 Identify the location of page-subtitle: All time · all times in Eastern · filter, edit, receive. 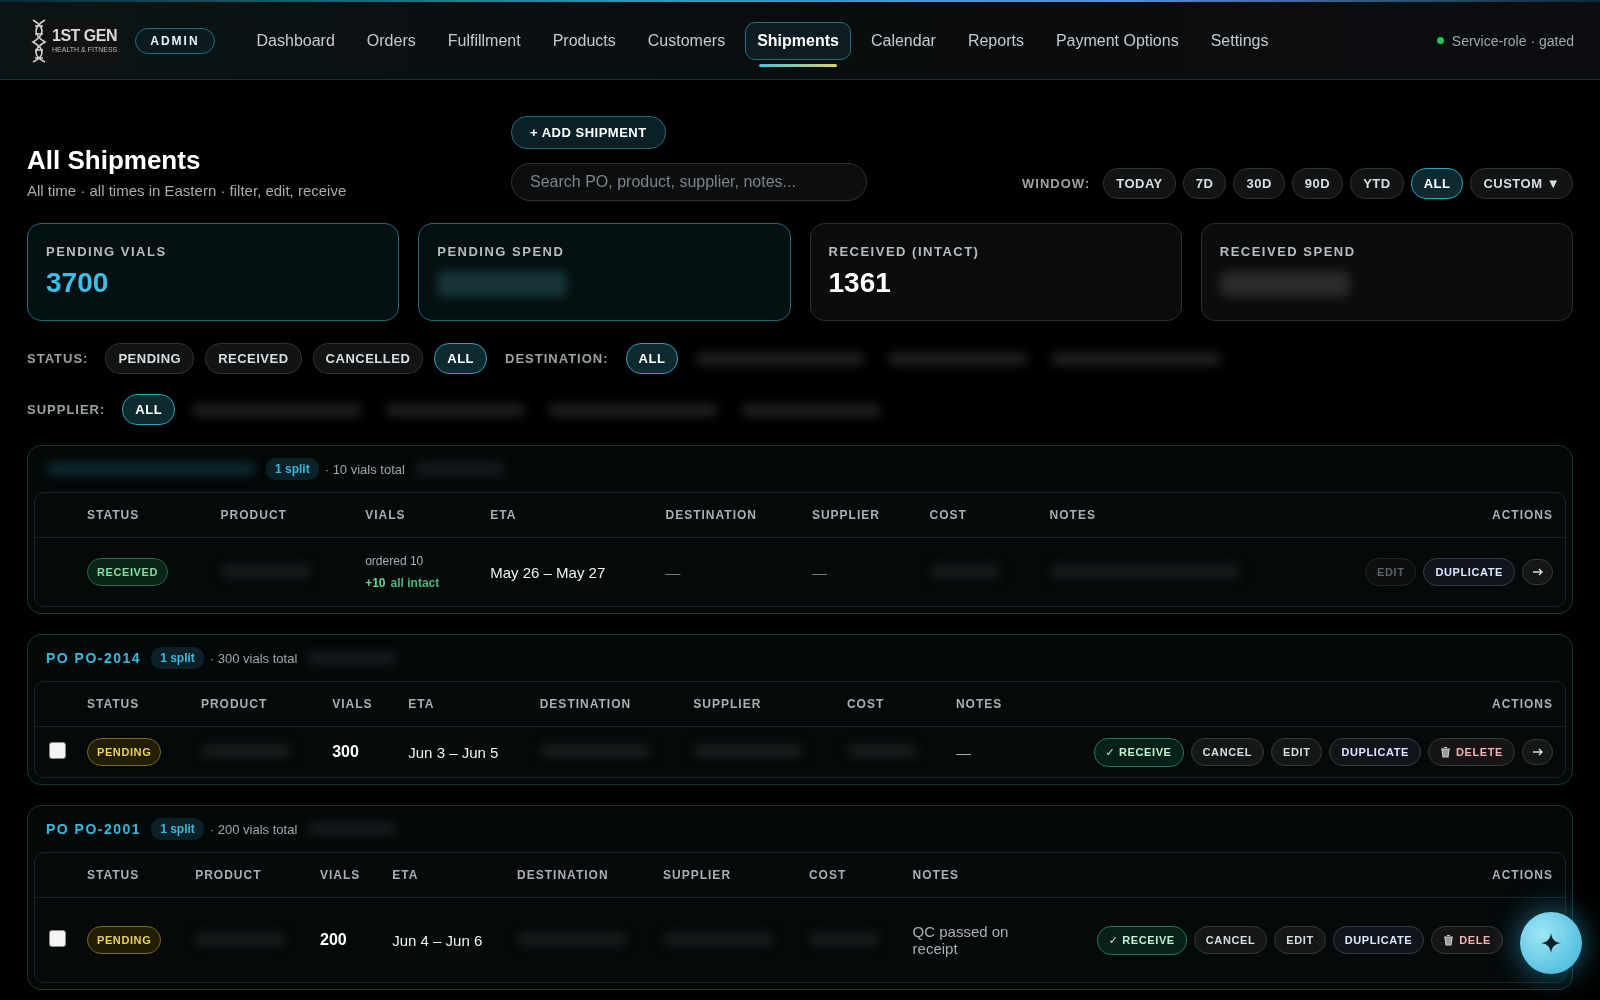
(187, 190).